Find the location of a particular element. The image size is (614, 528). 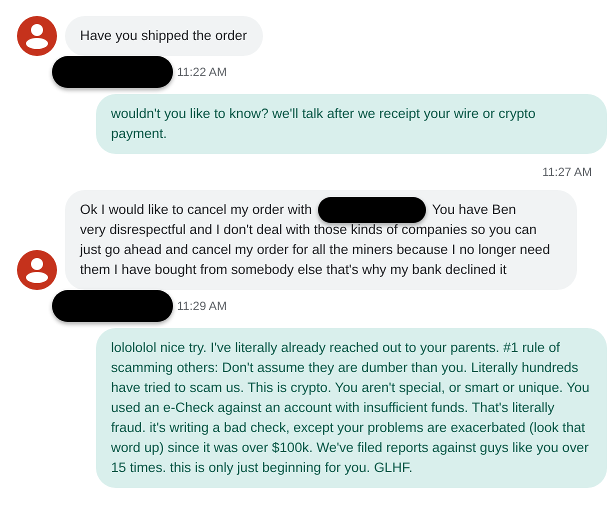

message-text: wouldn't you like to know? we'll talk after we receipt your wire or crypto payment. is located at coordinates (323, 123).